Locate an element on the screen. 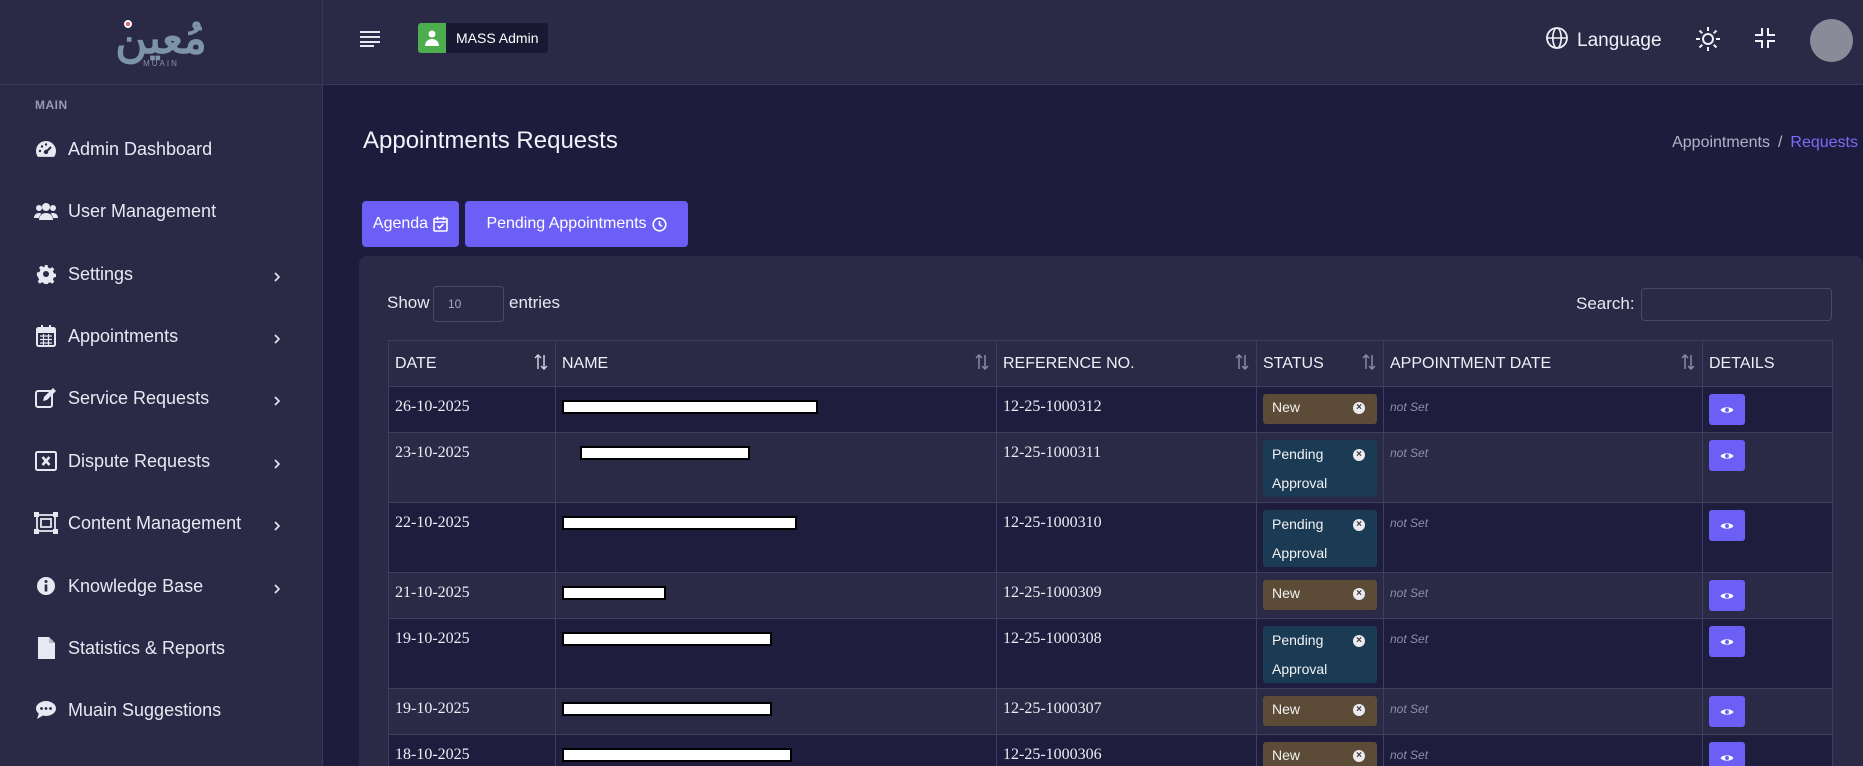 The image size is (1863, 766). logo-dot is located at coordinates (128, 24).